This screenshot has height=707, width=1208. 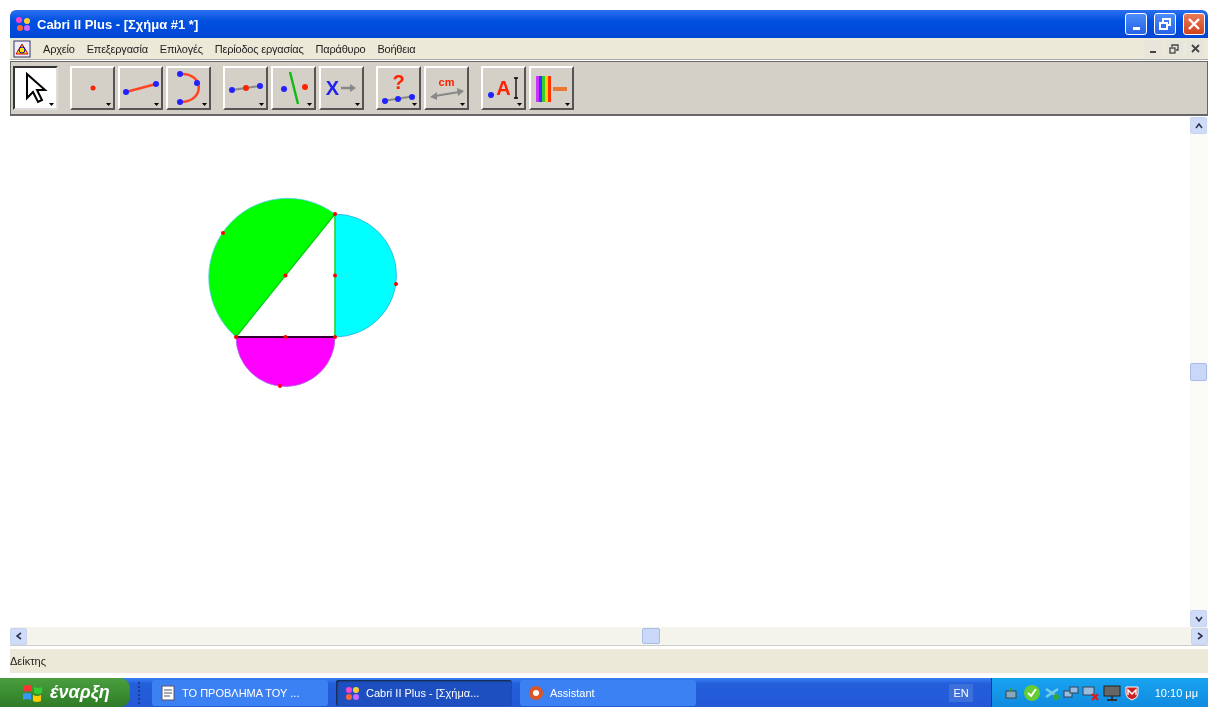 What do you see at coordinates (1090, 692) in the screenshot?
I see `network-disconnected-icon` at bounding box center [1090, 692].